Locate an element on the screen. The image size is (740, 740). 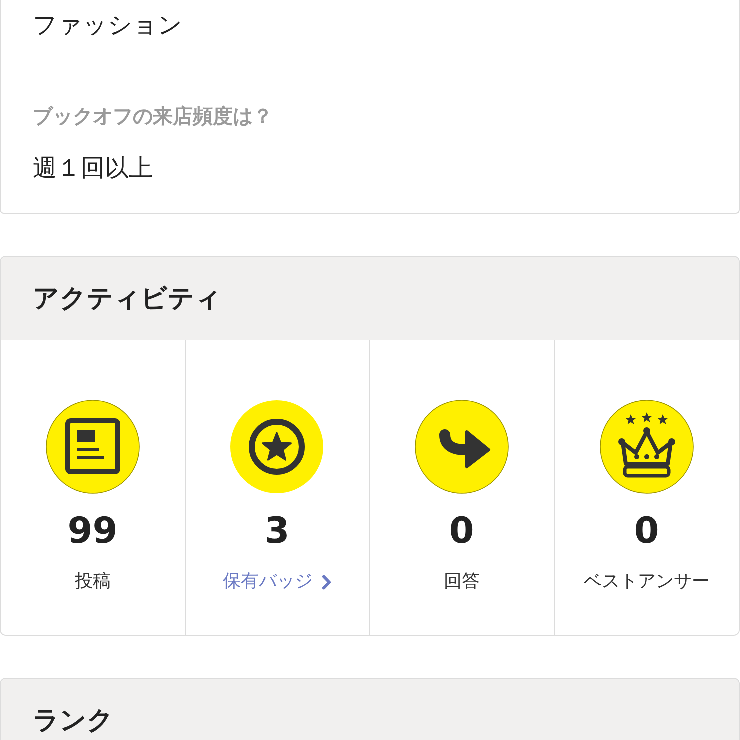
stat-label: 投稿 is located at coordinates (92, 582).